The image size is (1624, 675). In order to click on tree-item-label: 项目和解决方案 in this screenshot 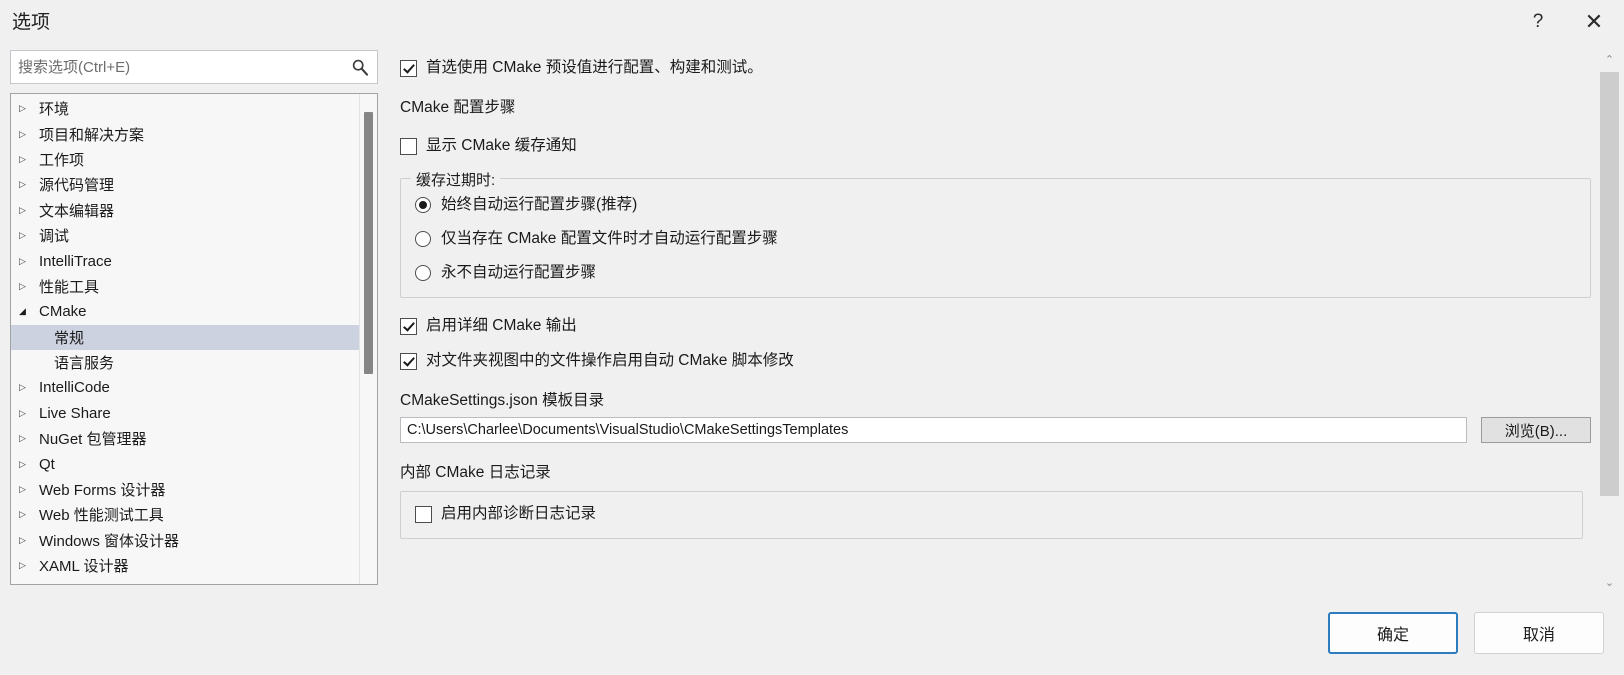, I will do `click(92, 135)`.